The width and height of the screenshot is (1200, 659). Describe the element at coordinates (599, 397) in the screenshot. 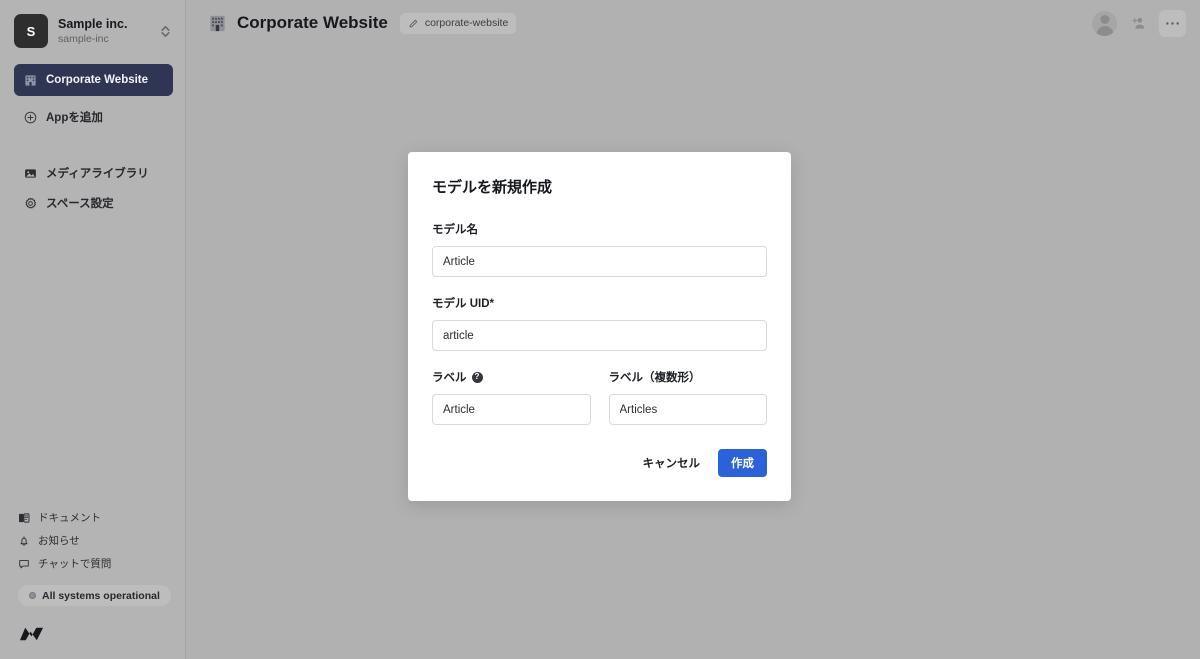

I see `label-fields-row: ラベル ? ラベル（複数形）` at that location.